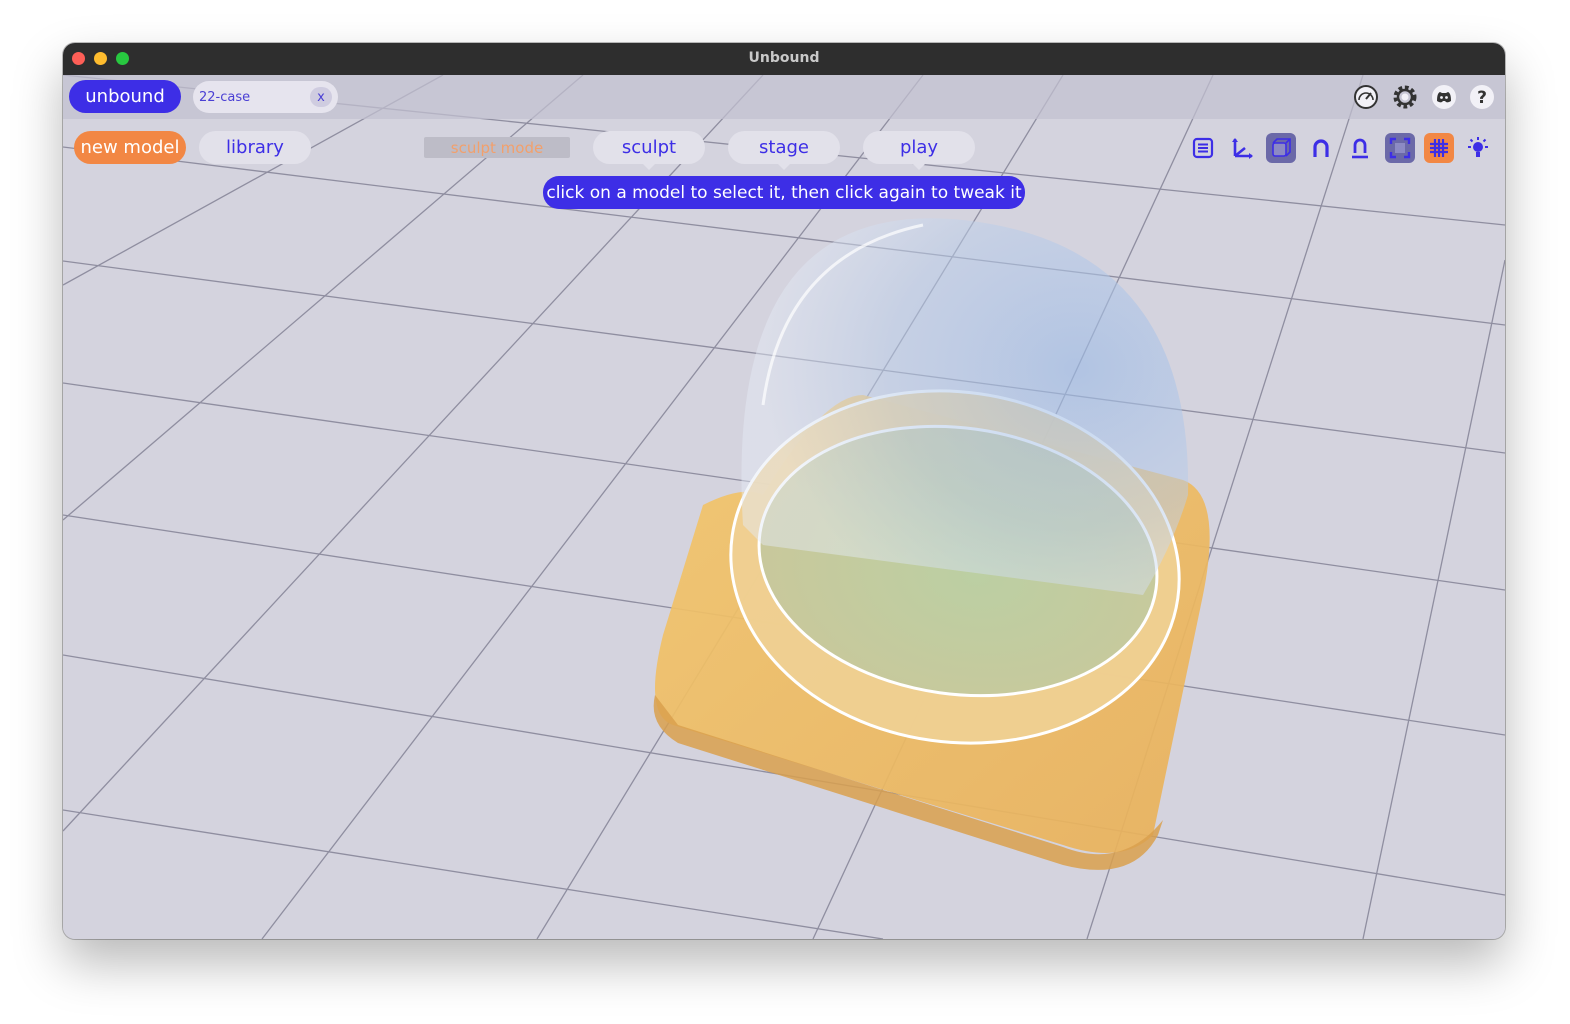 This screenshot has height=1024, width=1570. Describe the element at coordinates (1478, 148) in the screenshot. I see `light-icon` at that location.